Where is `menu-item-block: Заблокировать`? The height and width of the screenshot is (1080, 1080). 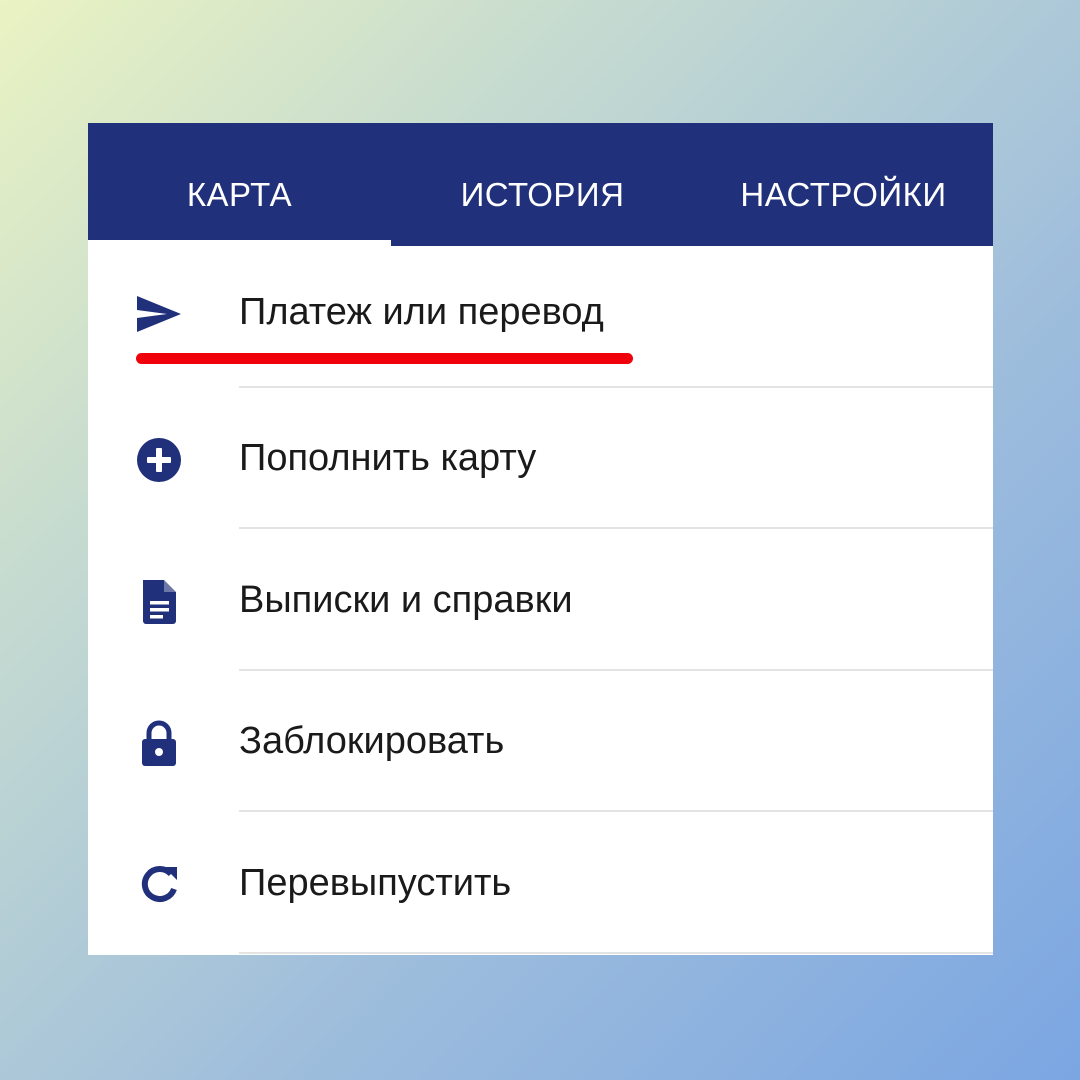 menu-item-block: Заблокировать is located at coordinates (540, 741).